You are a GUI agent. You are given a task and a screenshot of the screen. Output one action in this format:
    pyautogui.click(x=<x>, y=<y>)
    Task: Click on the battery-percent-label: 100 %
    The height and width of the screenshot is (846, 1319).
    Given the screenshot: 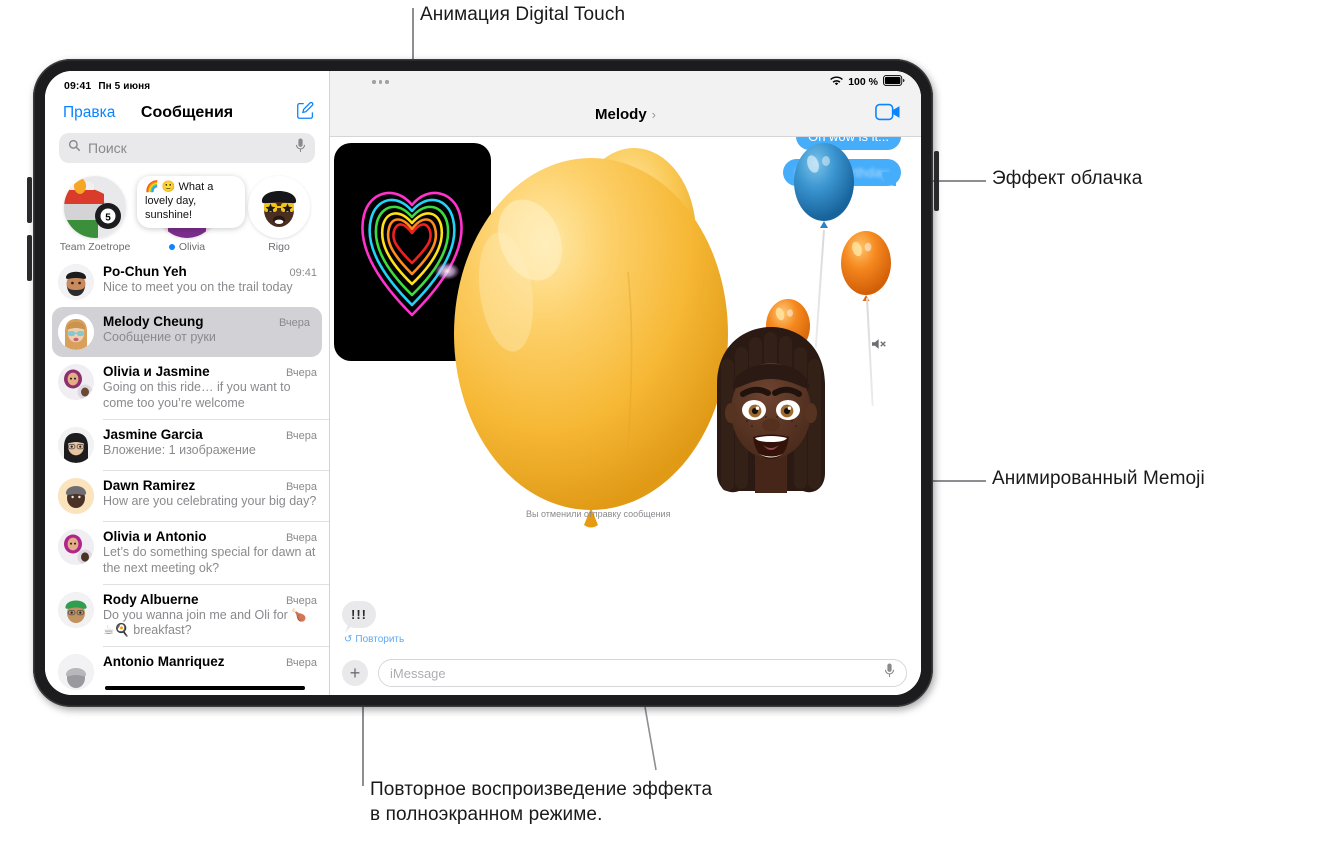 What is the action you would take?
    pyautogui.click(x=863, y=82)
    